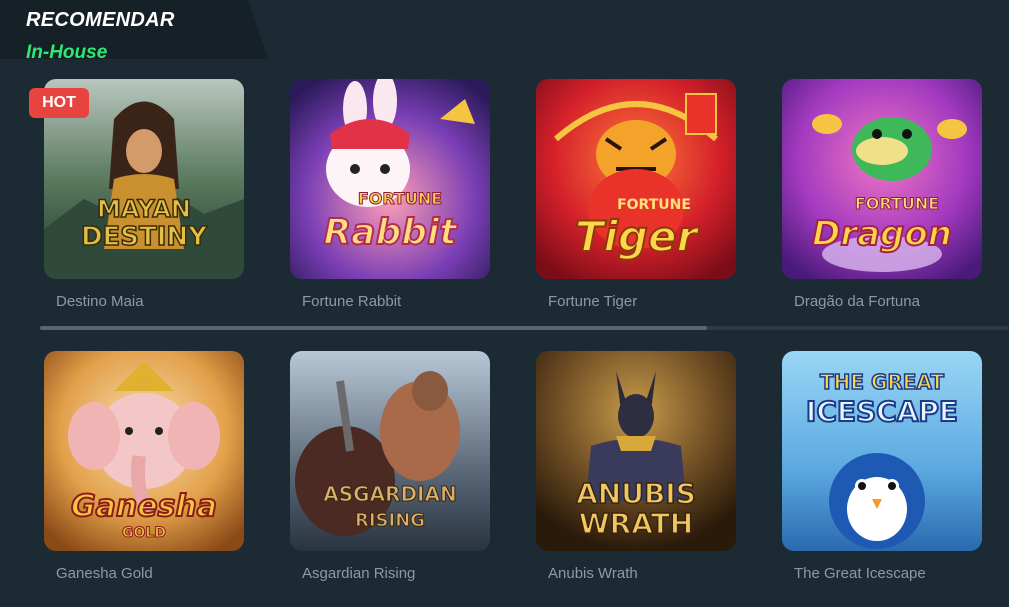 The image size is (1009, 607). What do you see at coordinates (104, 573) in the screenshot?
I see `game-name: Ganesha Gold` at bounding box center [104, 573].